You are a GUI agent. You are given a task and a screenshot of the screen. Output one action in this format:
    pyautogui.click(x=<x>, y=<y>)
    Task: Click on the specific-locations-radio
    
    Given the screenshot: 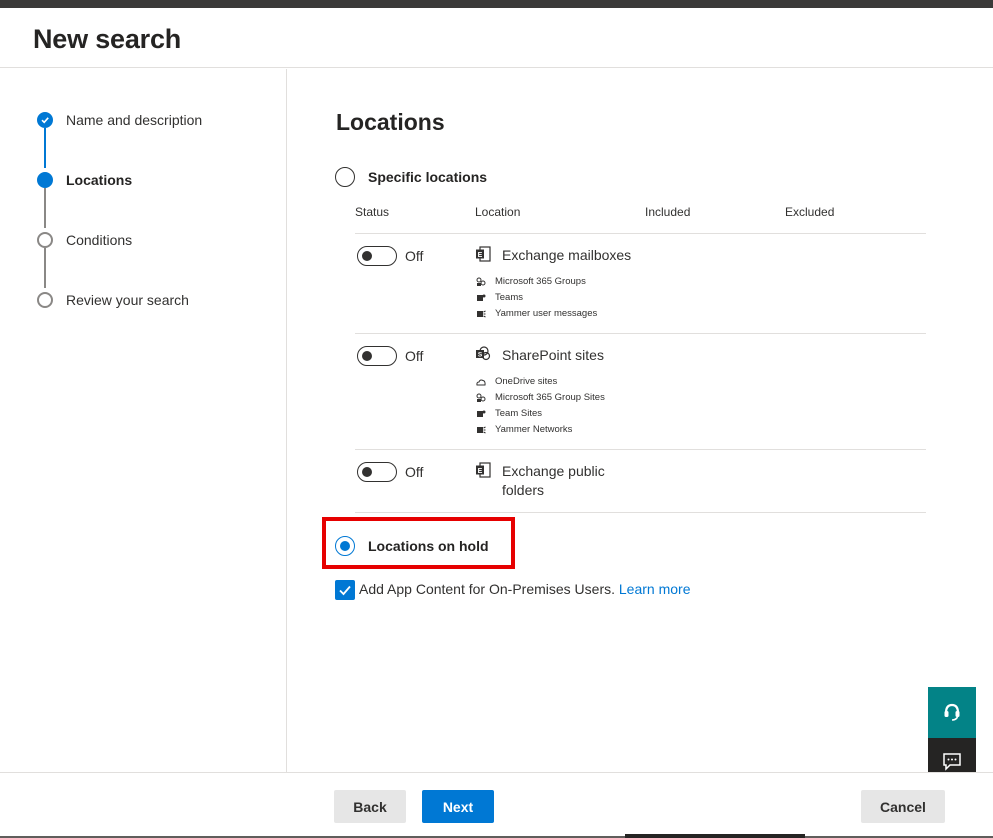 What is the action you would take?
    pyautogui.click(x=345, y=177)
    